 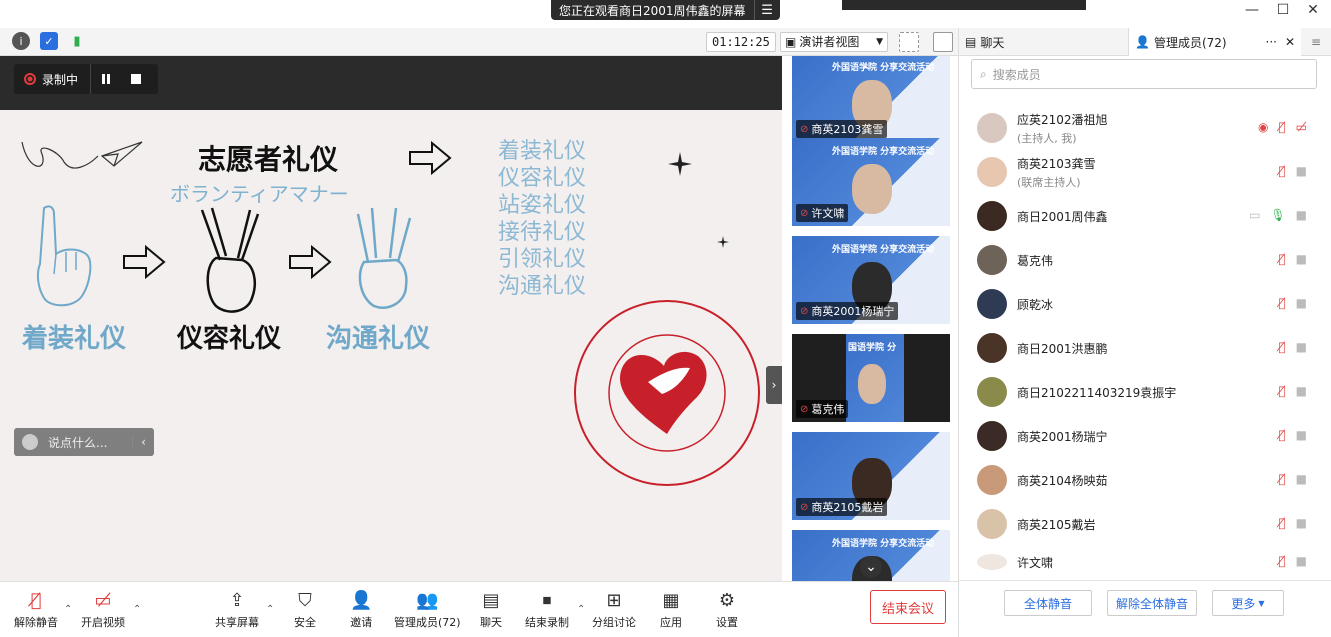 I want to click on shield-icon: ⛉, so click(x=305, y=600).